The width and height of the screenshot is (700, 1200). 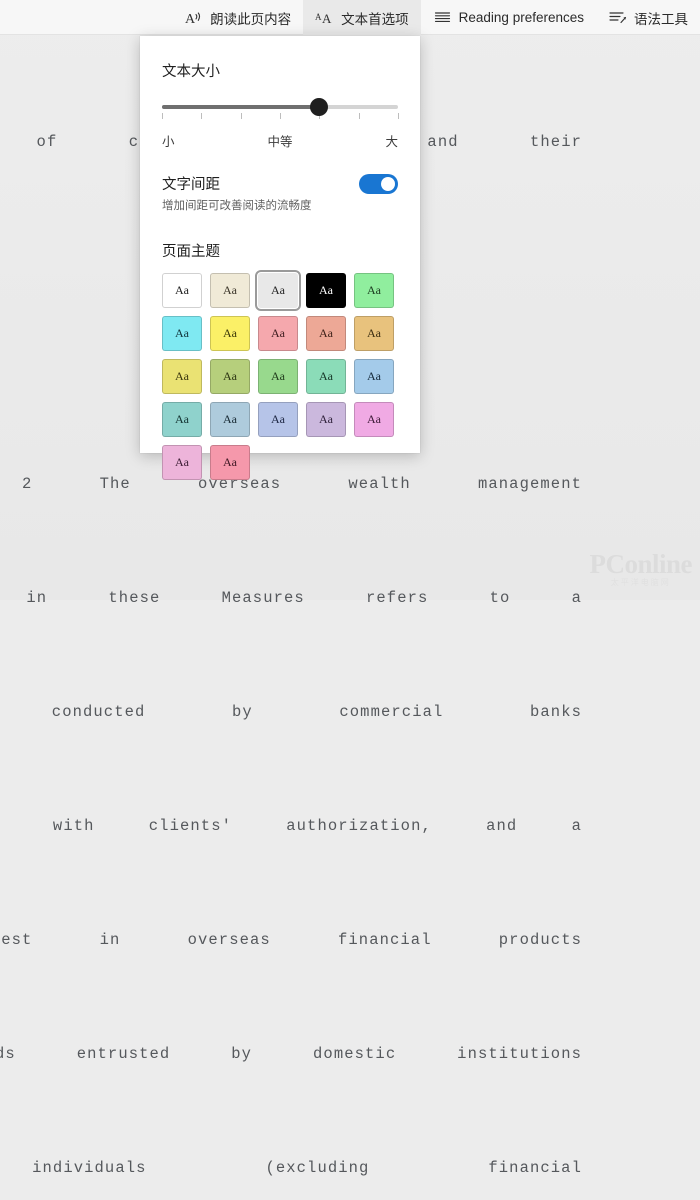 What do you see at coordinates (617, 17) in the screenshot?
I see `grammar-tools-icon` at bounding box center [617, 17].